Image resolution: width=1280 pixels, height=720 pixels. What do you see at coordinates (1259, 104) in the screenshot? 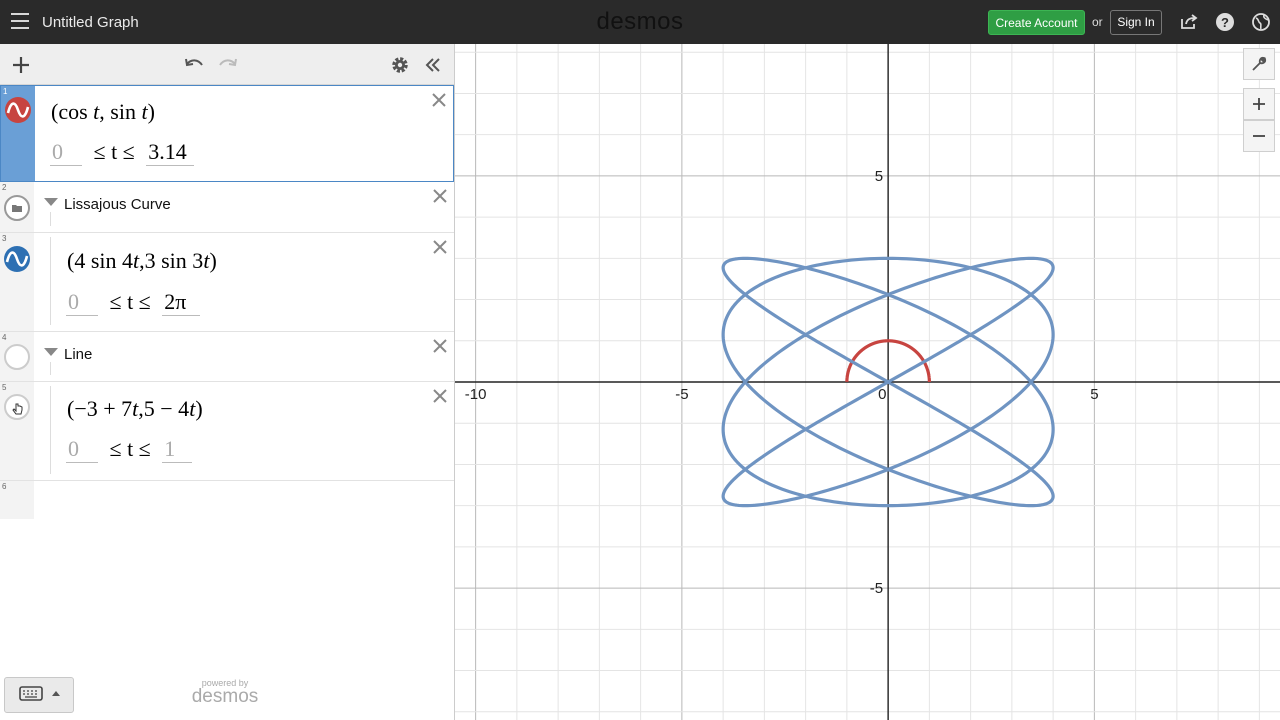
I see `zoom-in-icon` at bounding box center [1259, 104].